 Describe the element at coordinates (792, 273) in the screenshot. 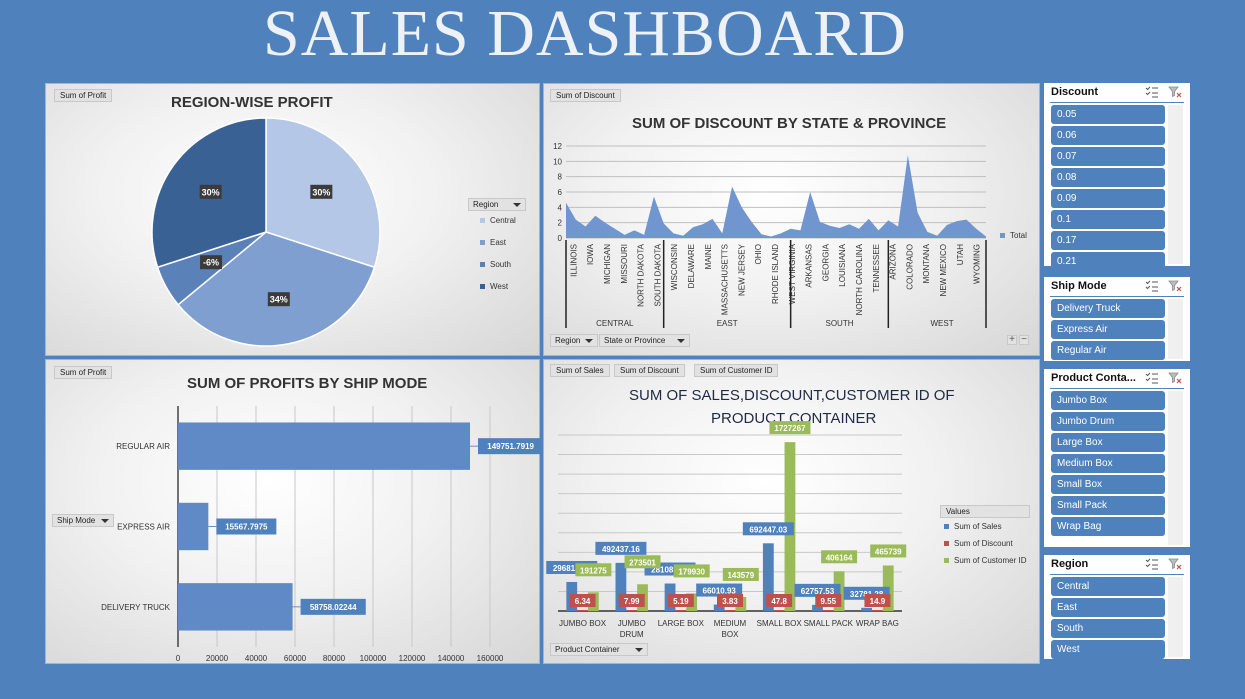

I see `state-tick-label: WEST VIRGINIA` at that location.